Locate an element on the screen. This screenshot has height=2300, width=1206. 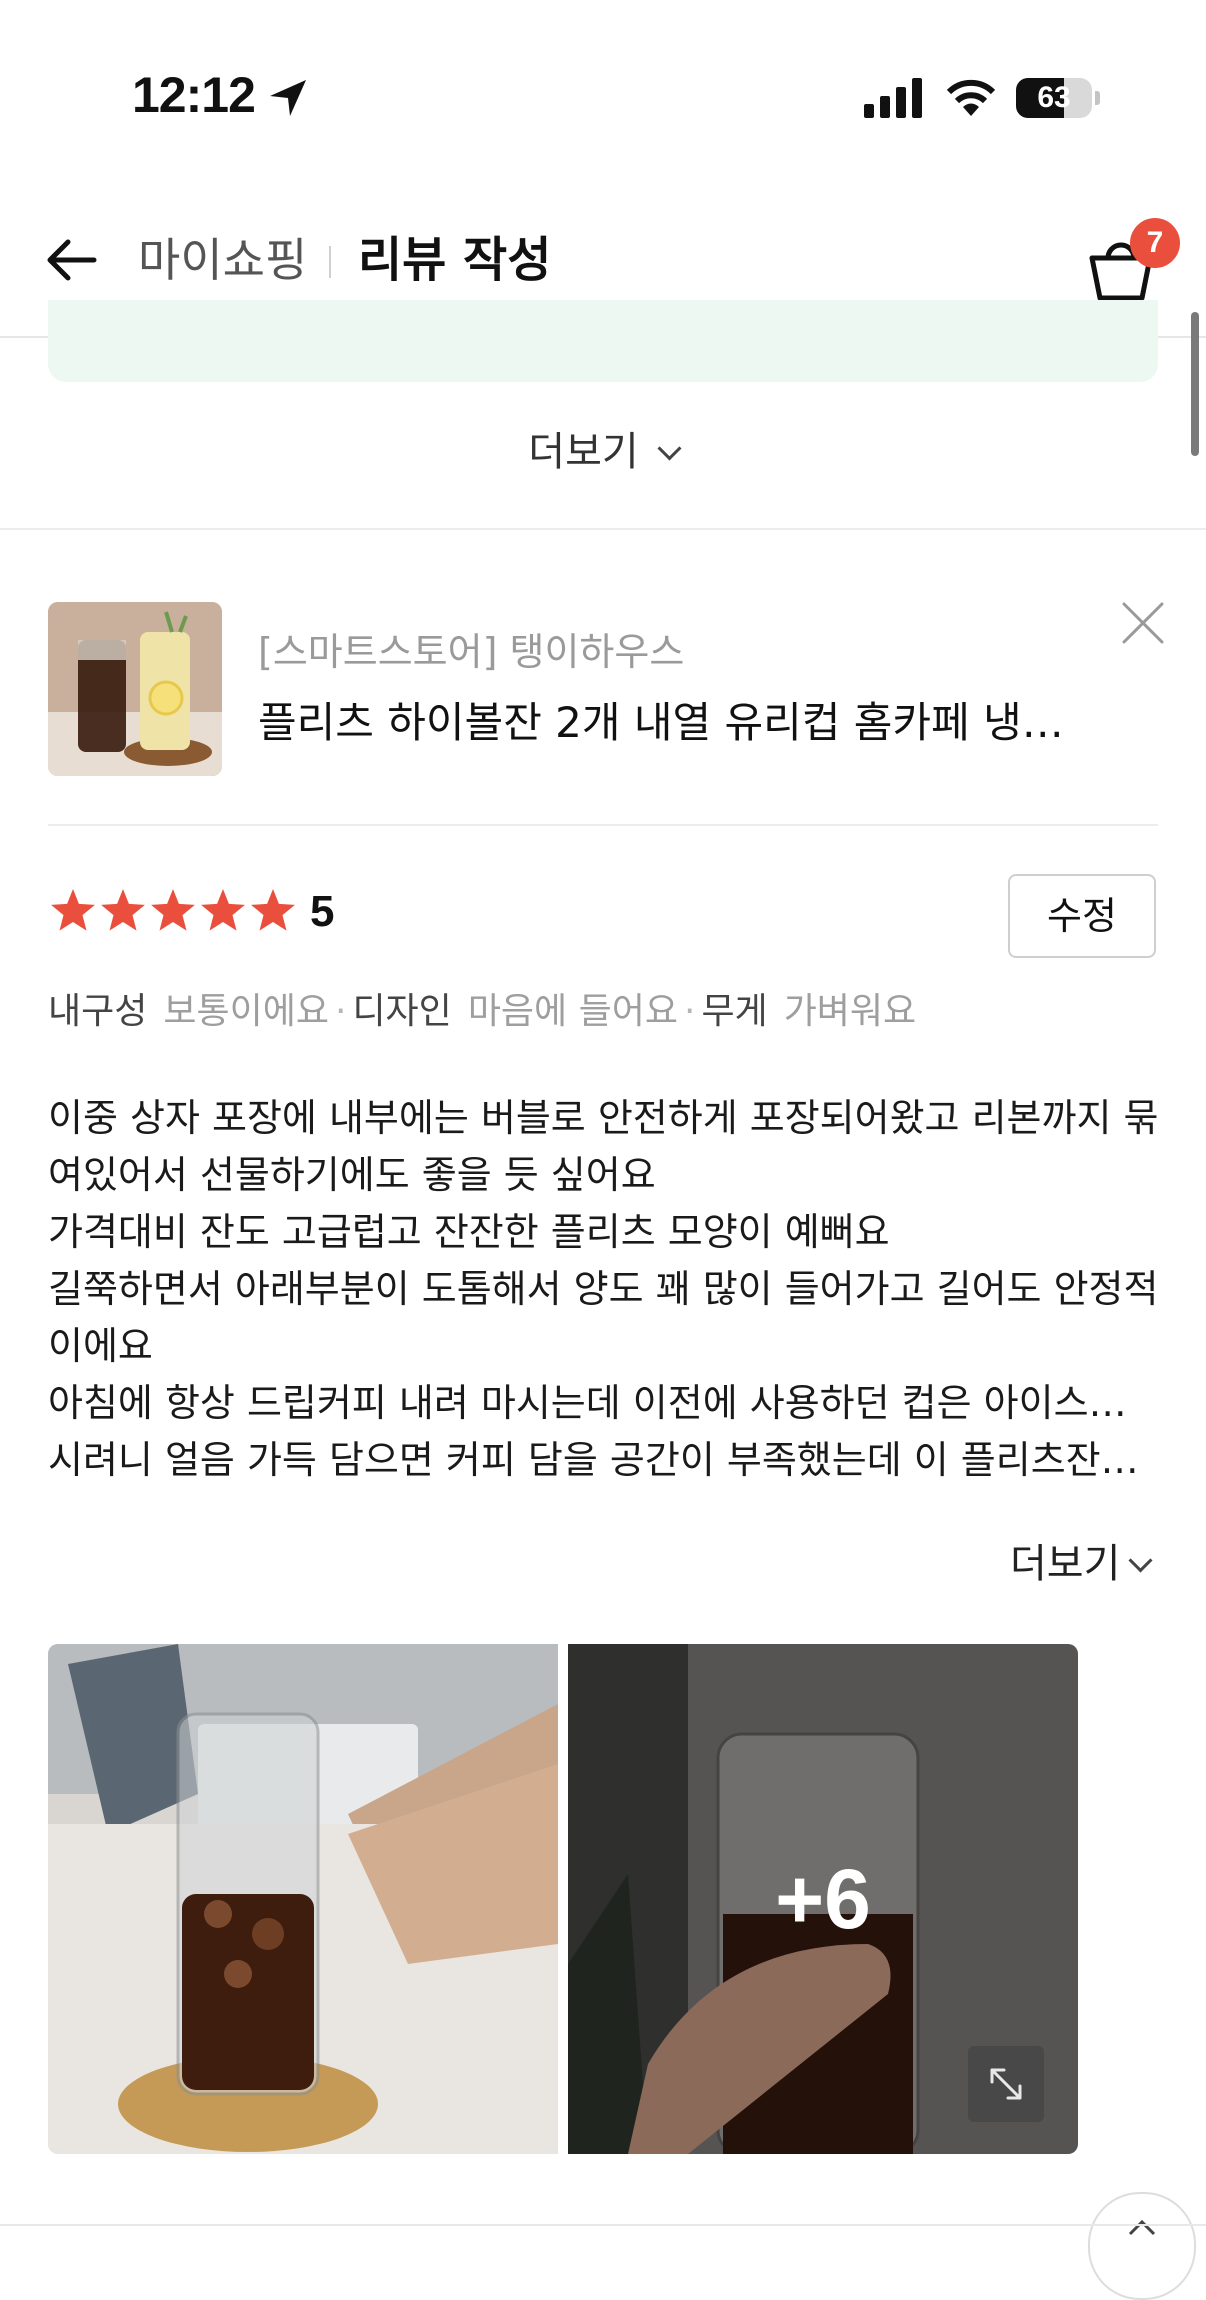
review-attributes: 내구성 보통이에요 · 디자인 마음에 들어요 · 무게 가벼워요 is located at coordinates (482, 1012).